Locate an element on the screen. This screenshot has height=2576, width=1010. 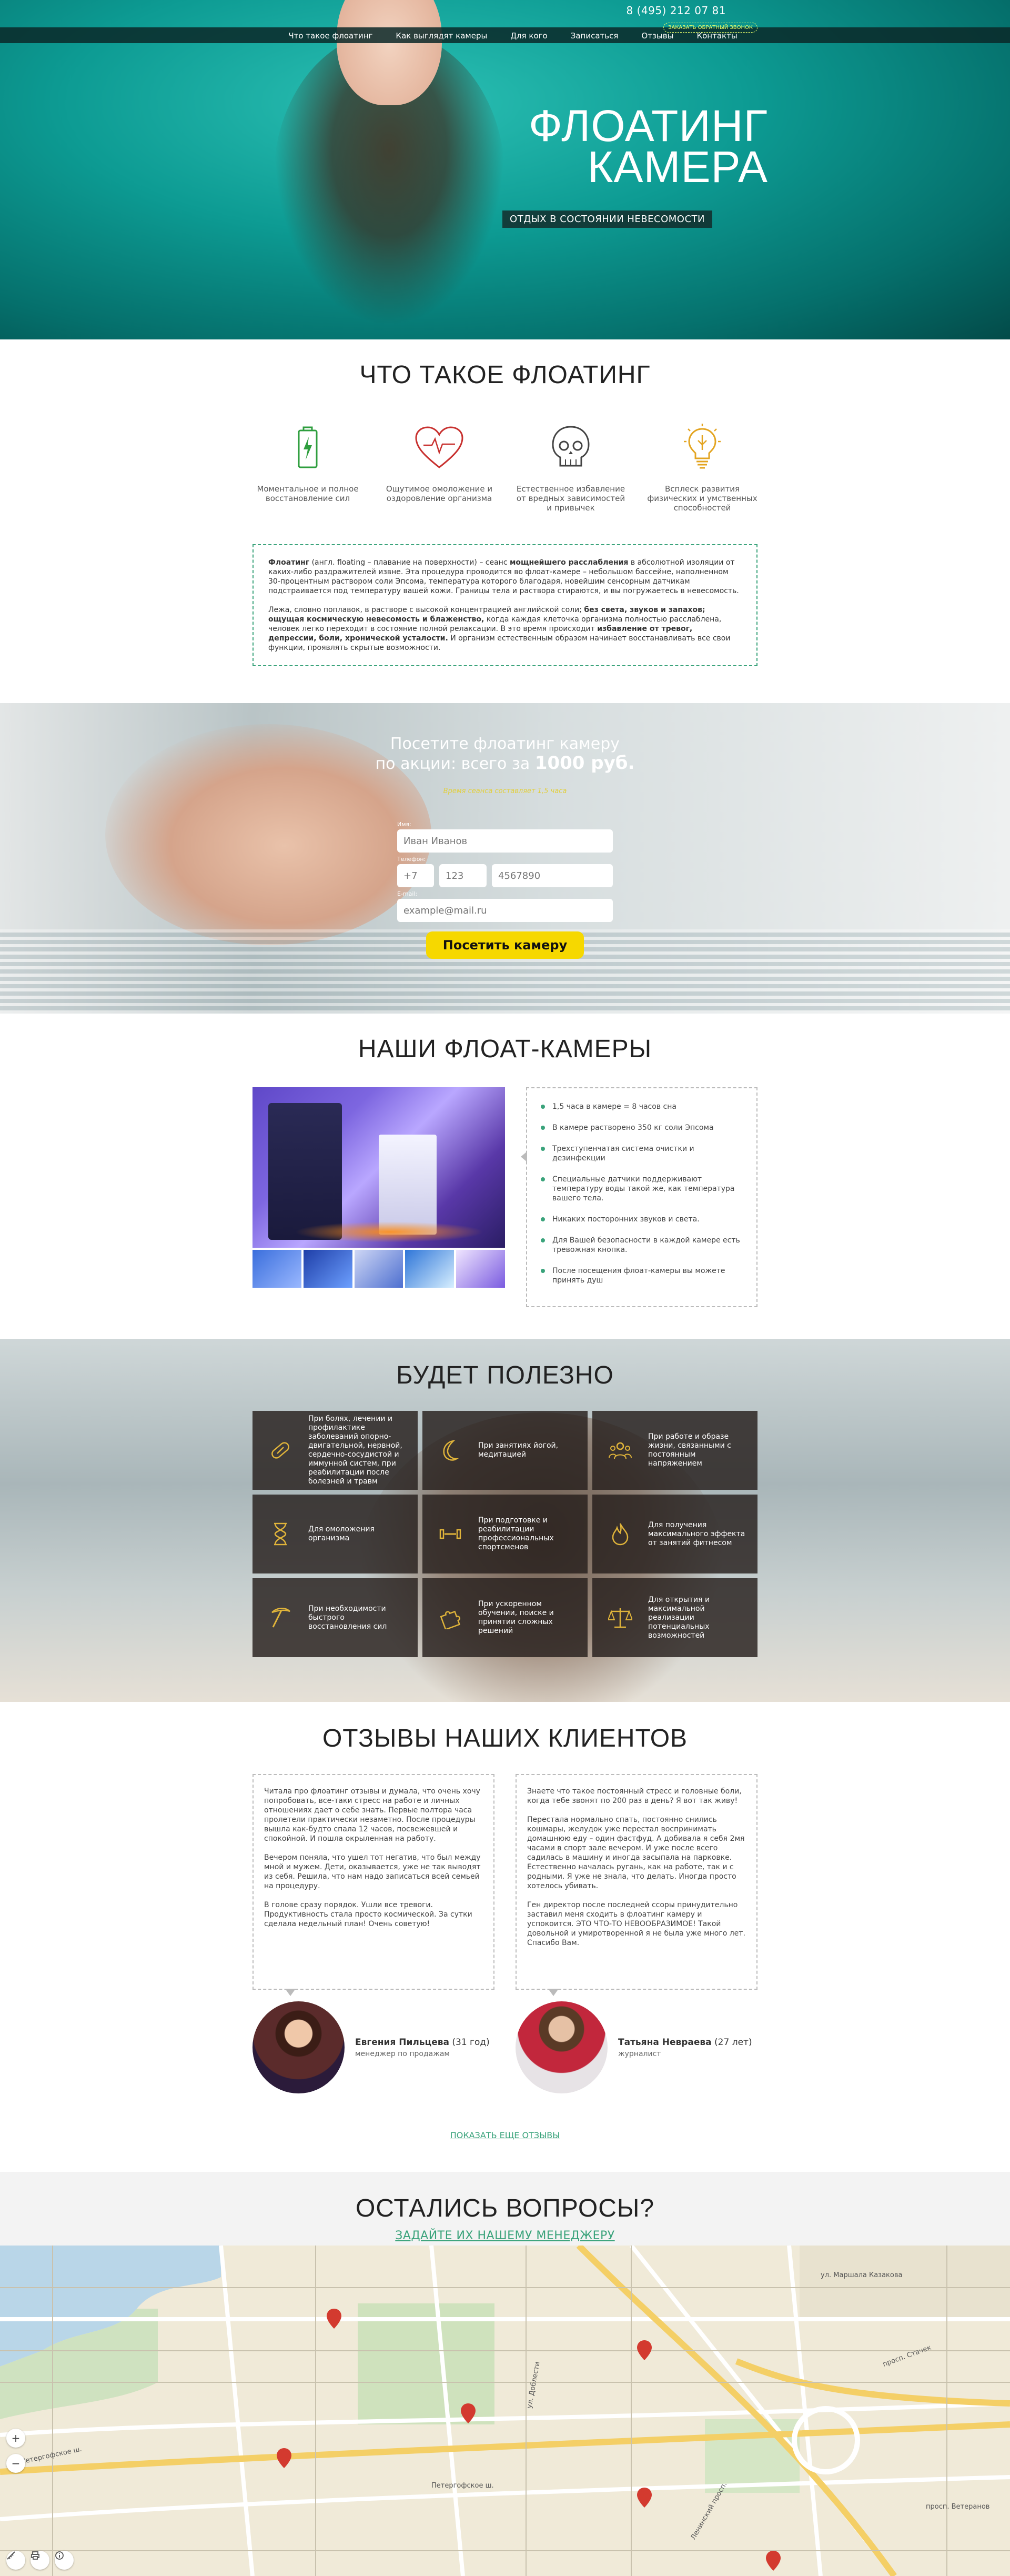
nav-item-for-whom: Для кого is located at coordinates (528, 36).